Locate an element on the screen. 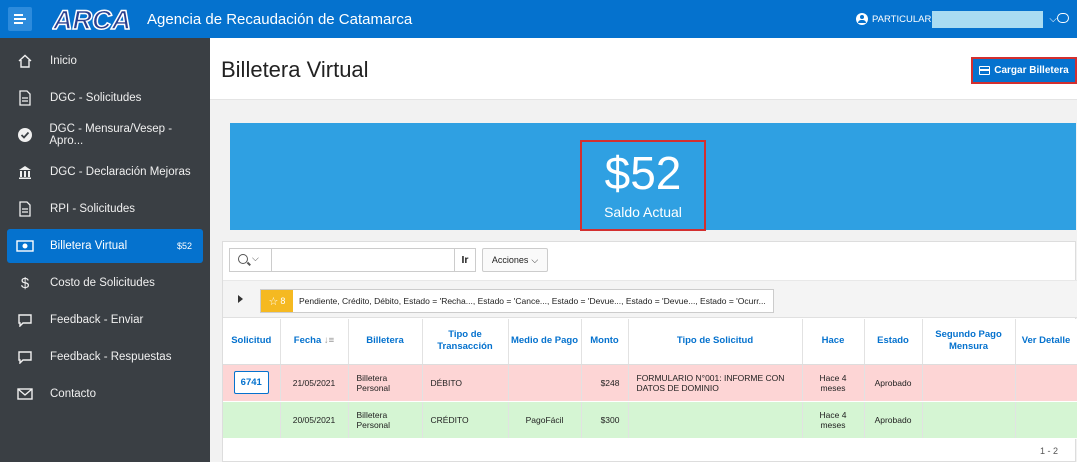  cargar-billetera-button: Cargar Billetera is located at coordinates (1024, 70).